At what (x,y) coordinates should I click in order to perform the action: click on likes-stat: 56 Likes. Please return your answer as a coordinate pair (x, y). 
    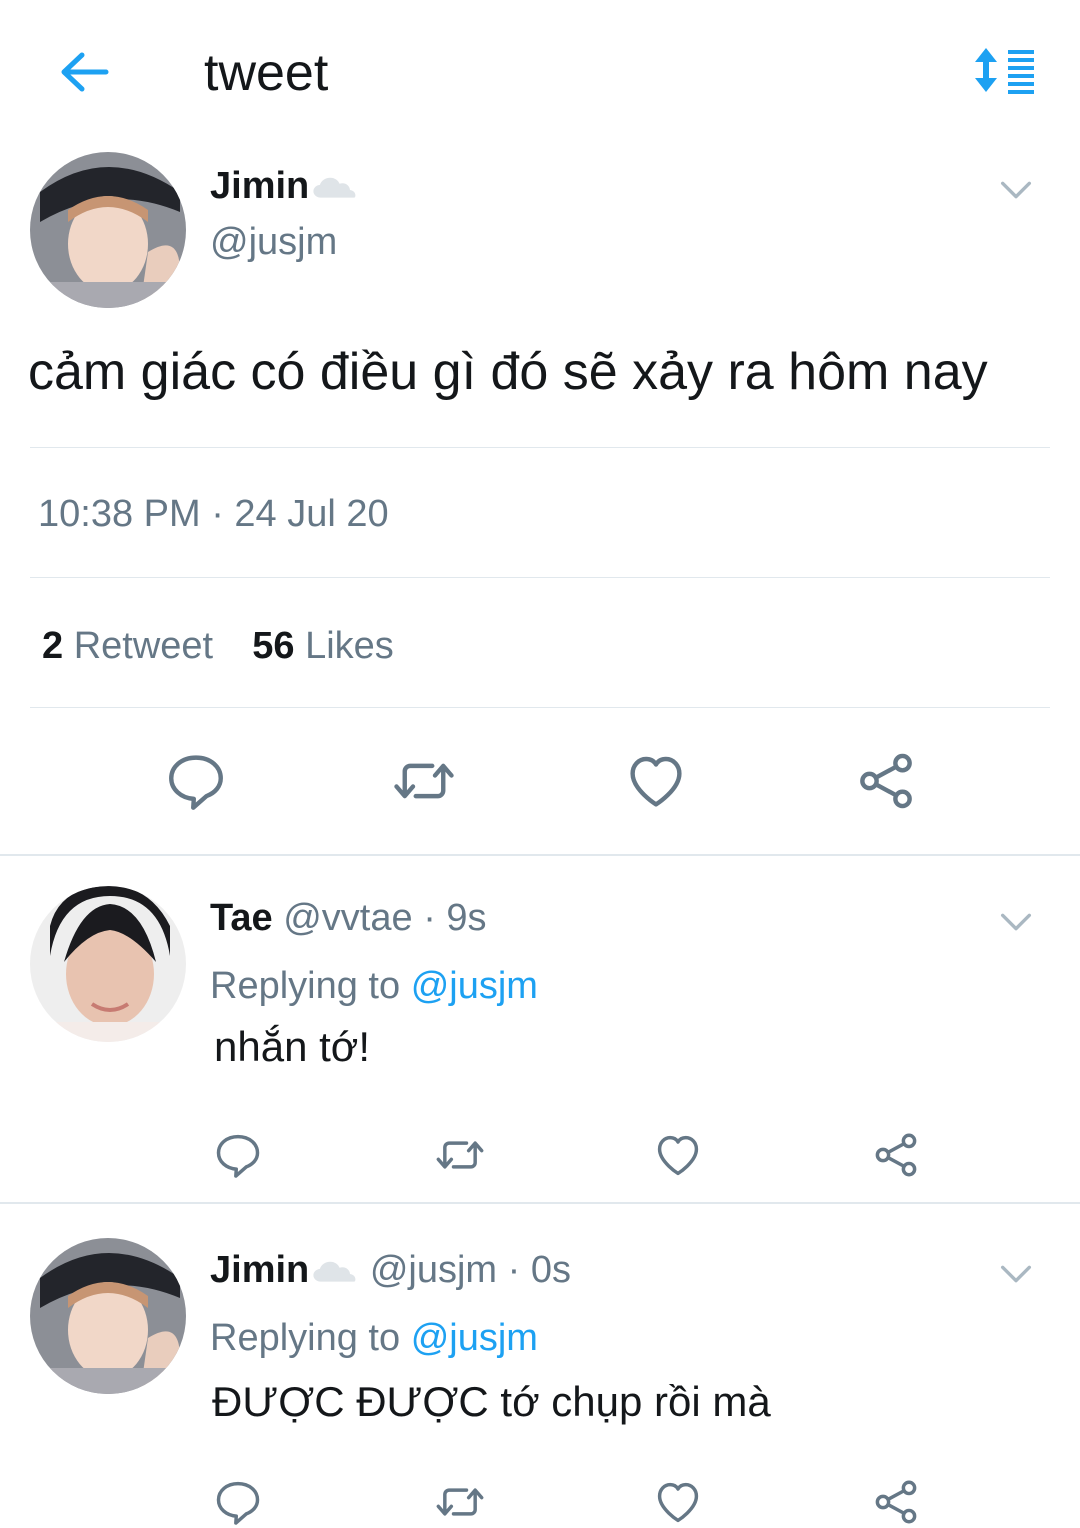
    Looking at the image, I should click on (323, 646).